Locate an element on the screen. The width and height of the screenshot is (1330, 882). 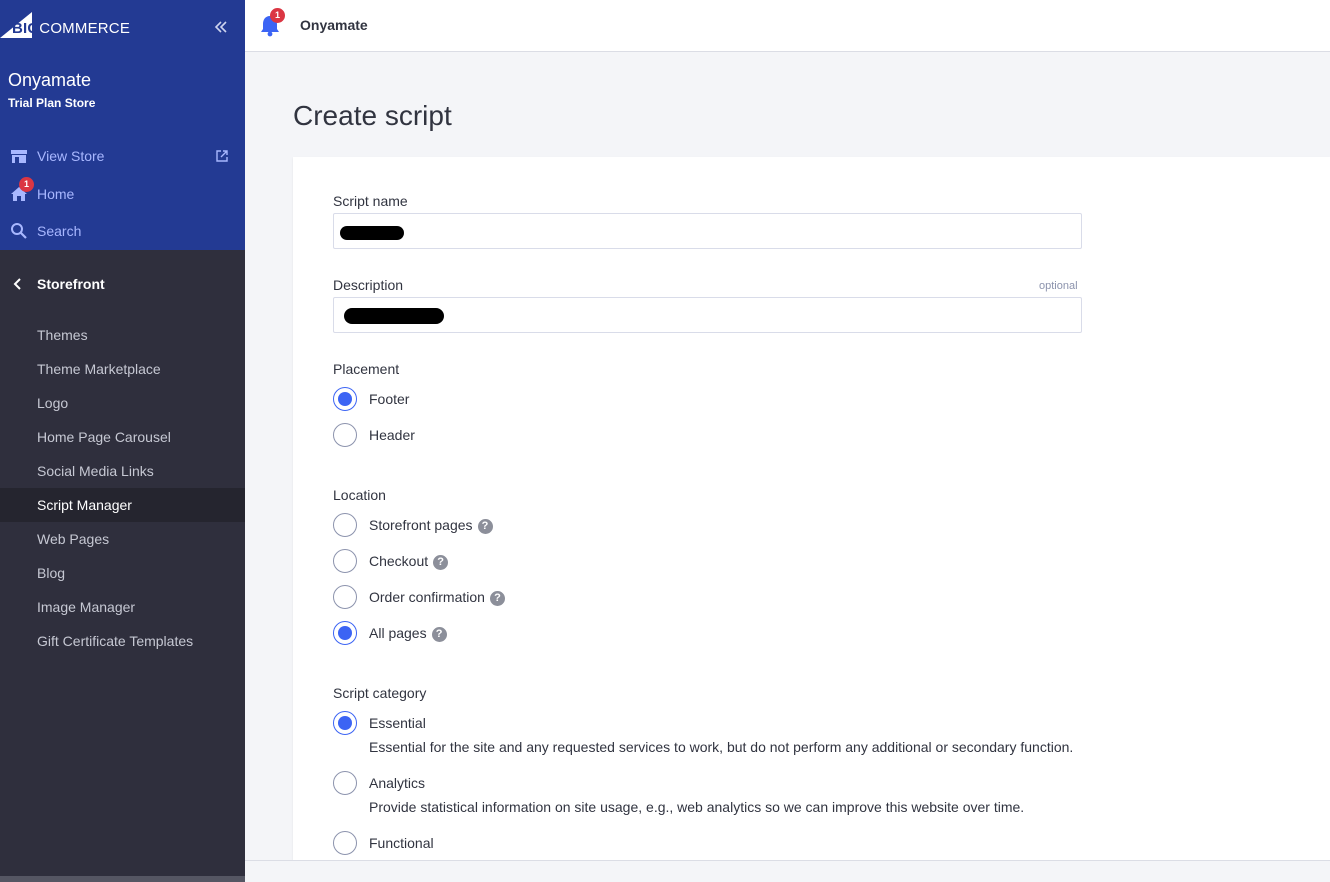
location-all-pages-option: All pages ? is located at coordinates (390, 633).